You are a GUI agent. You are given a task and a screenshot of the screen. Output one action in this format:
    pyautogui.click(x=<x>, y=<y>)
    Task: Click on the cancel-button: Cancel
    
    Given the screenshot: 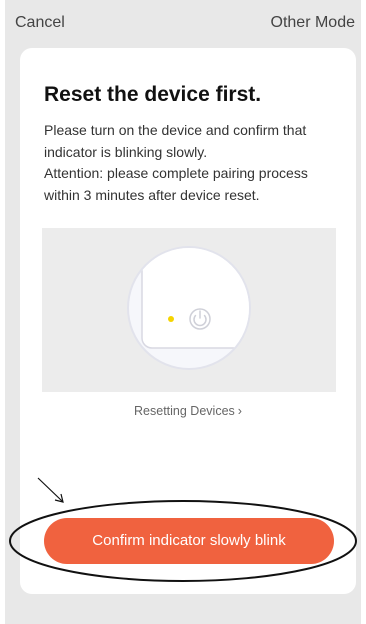 What is the action you would take?
    pyautogui.click(x=40, y=23)
    